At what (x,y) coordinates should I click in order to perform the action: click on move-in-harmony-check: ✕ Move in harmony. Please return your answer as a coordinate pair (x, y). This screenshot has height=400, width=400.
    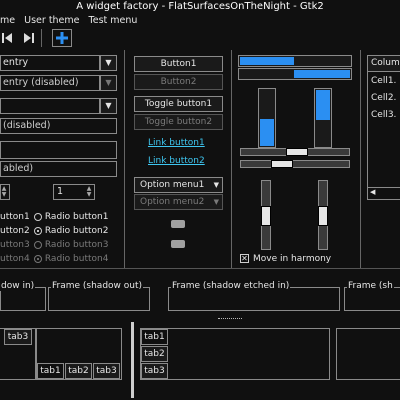
    Looking at the image, I should click on (300, 259).